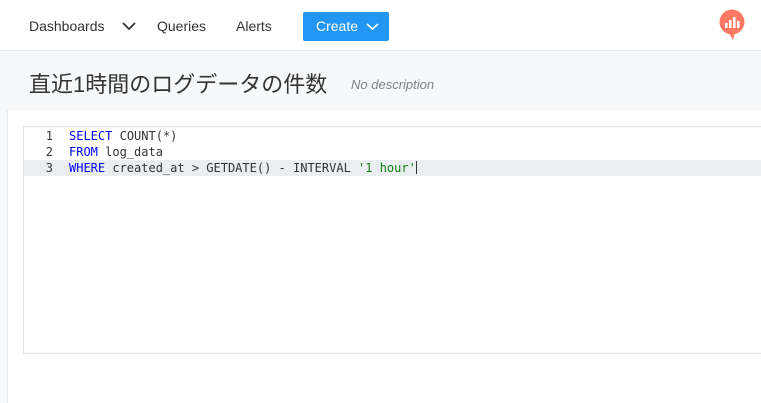 The height and width of the screenshot is (403, 761). Describe the element at coordinates (83, 152) in the screenshot. I see `code-token: FROM` at that location.